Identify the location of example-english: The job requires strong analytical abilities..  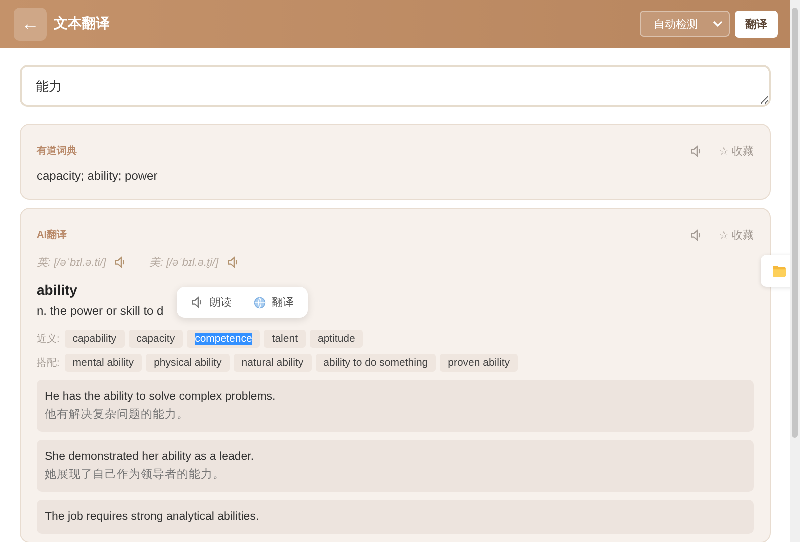
(152, 517).